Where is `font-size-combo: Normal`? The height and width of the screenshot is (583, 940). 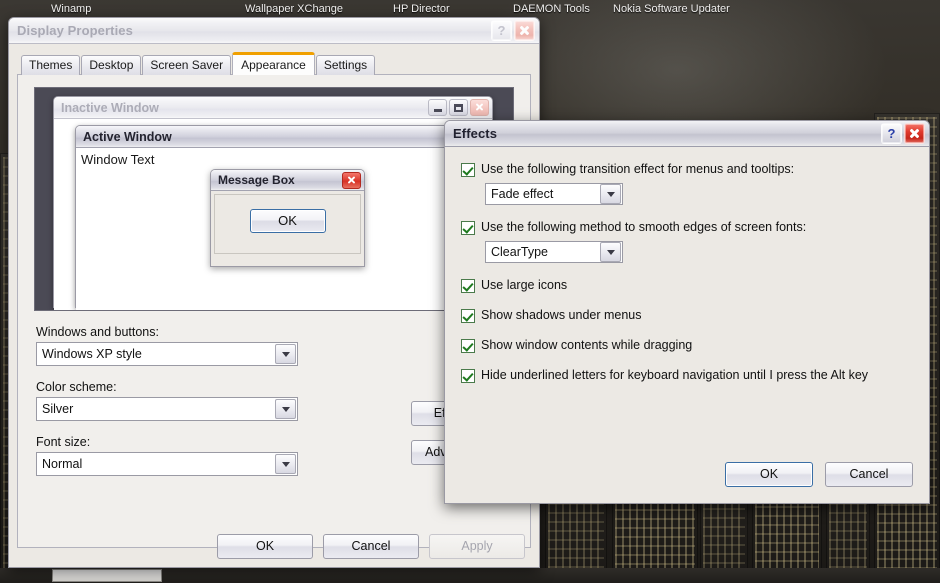 font-size-combo: Normal is located at coordinates (167, 464).